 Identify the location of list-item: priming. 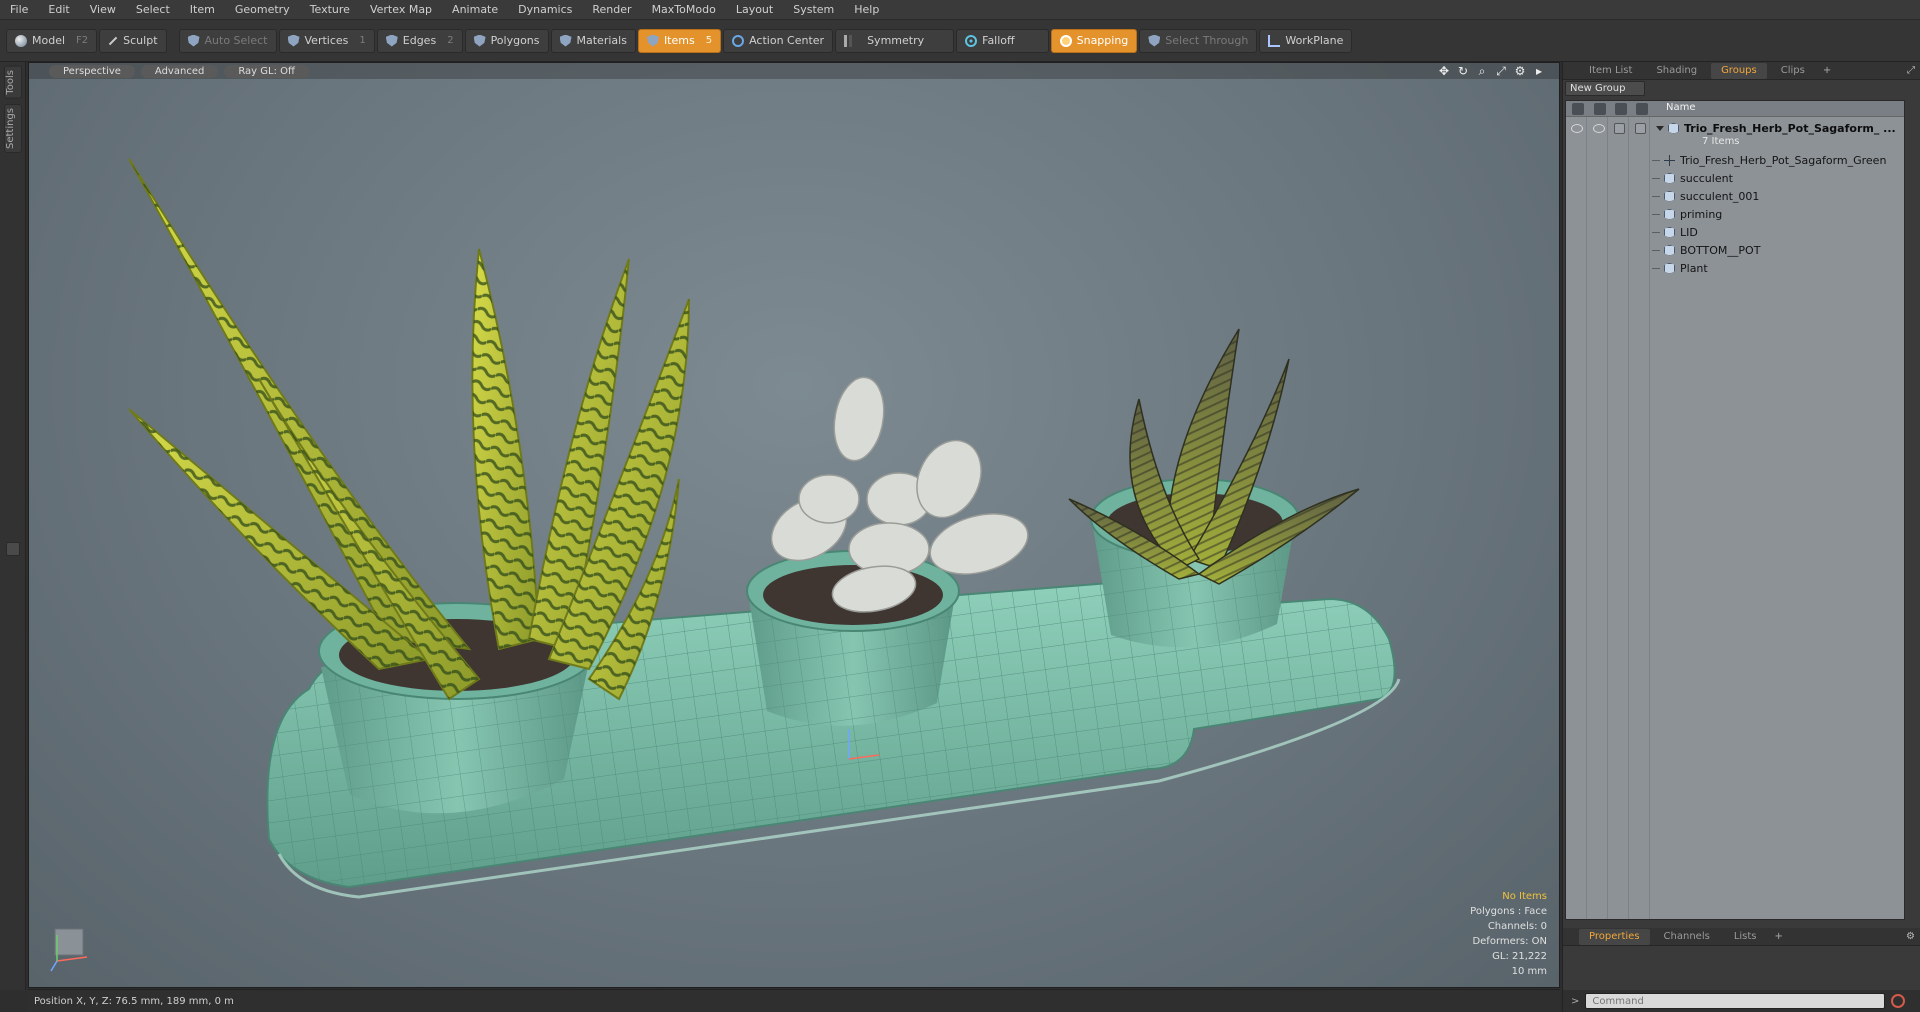
(1687, 214).